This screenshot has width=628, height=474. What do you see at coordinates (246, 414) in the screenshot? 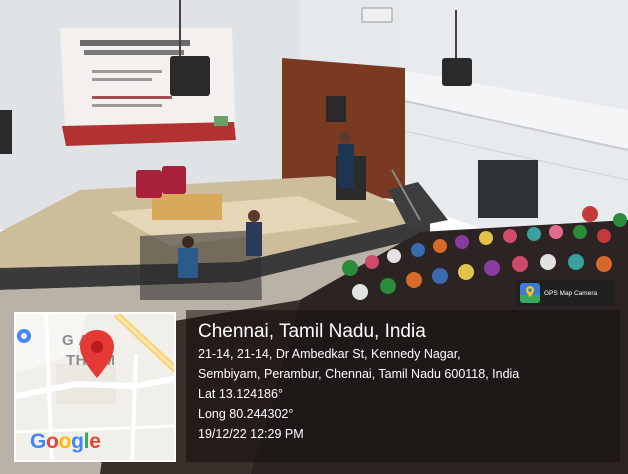
I see `longitude: Long 80.244302°` at bounding box center [246, 414].